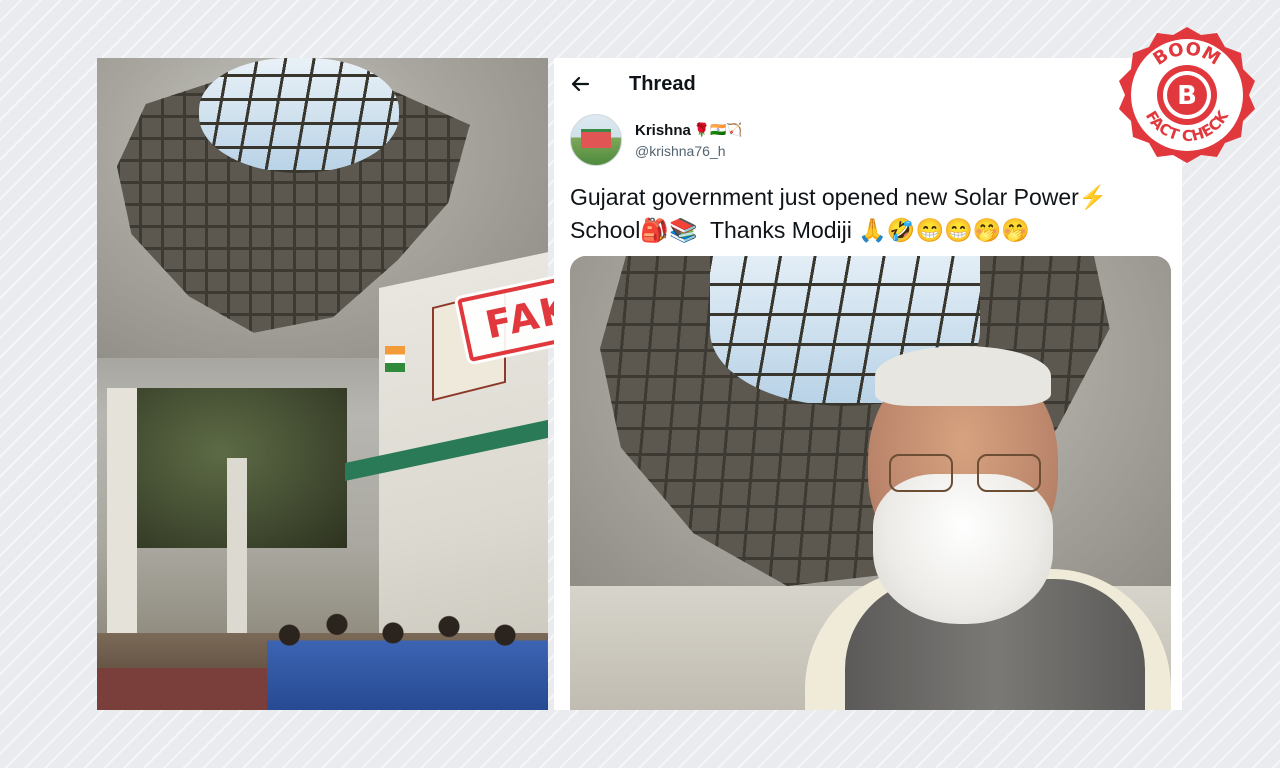 Image resolution: width=1280 pixels, height=768 pixels. I want to click on author-name-line: Krishna 🌹🇮🇳🏹, so click(688, 130).